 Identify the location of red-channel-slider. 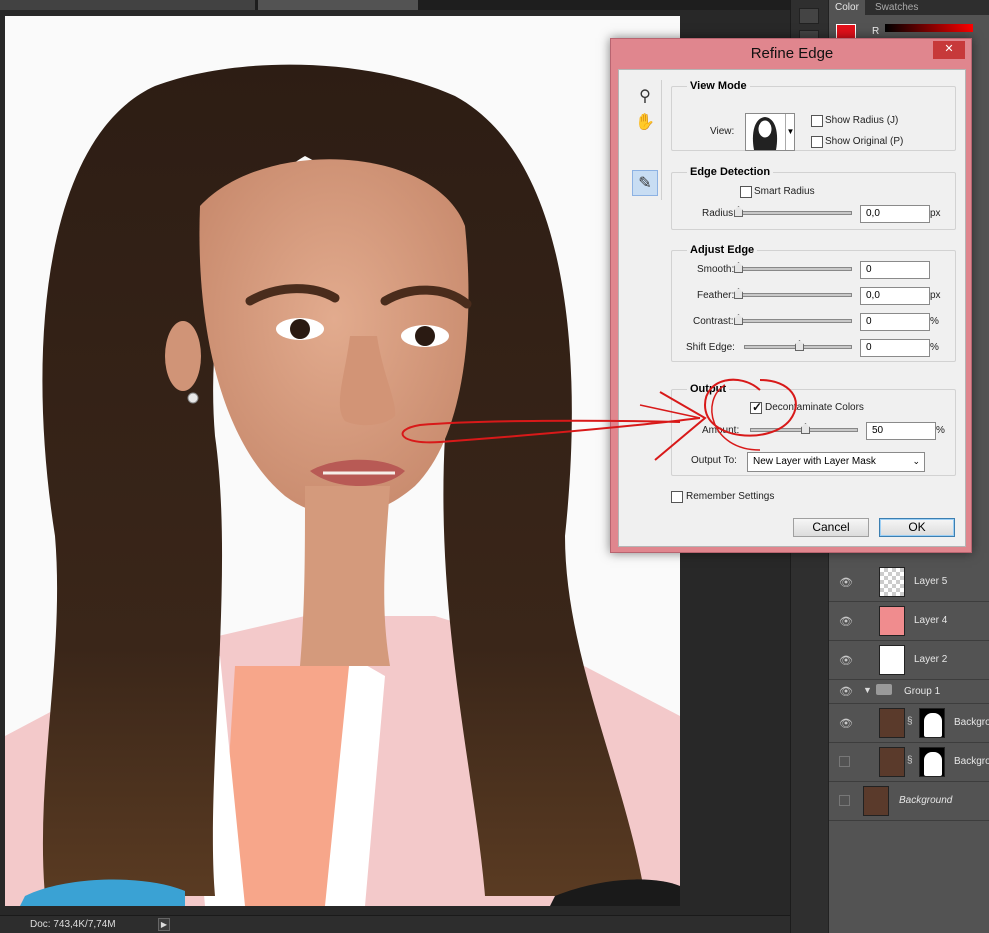
(929, 28).